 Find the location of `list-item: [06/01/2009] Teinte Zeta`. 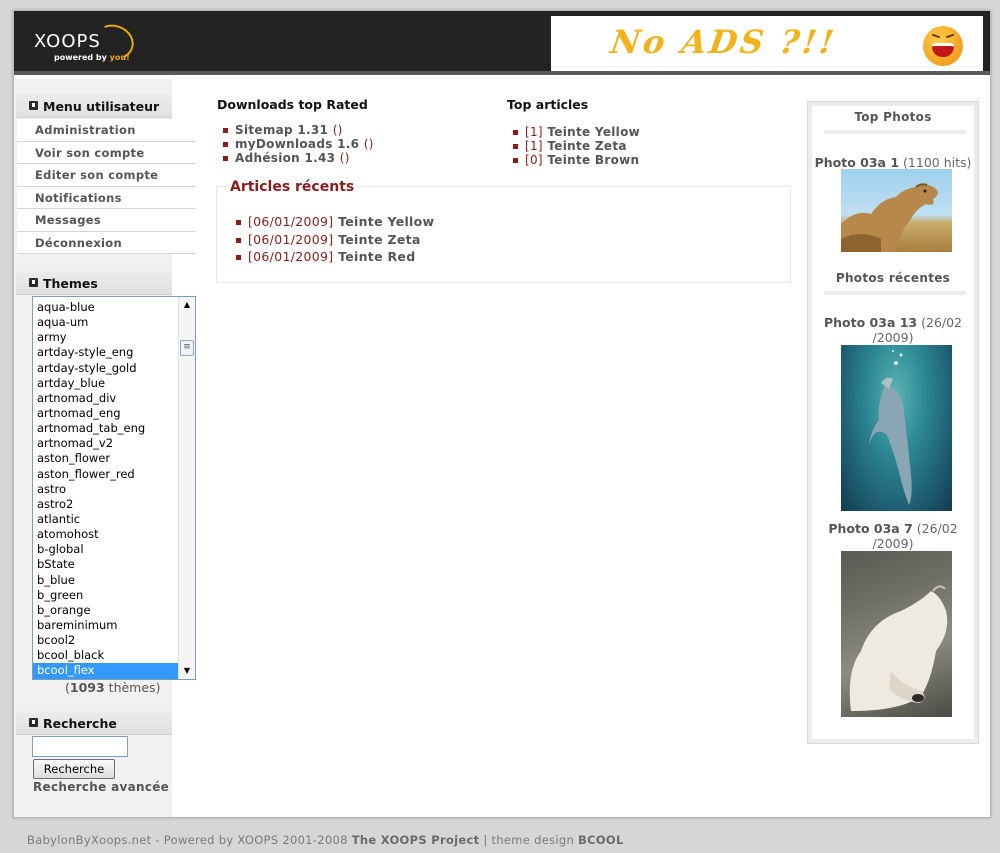

list-item: [06/01/2009] Teinte Zeta is located at coordinates (334, 240).